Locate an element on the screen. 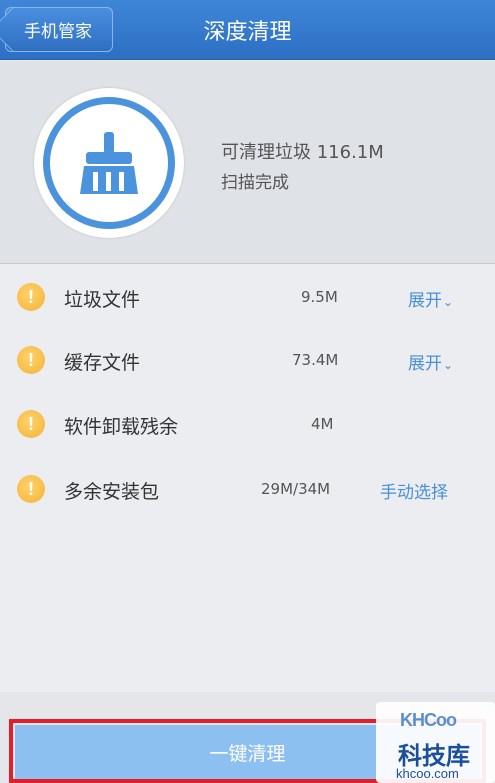 The image size is (495, 783). item-size: 4M is located at coordinates (322, 424).